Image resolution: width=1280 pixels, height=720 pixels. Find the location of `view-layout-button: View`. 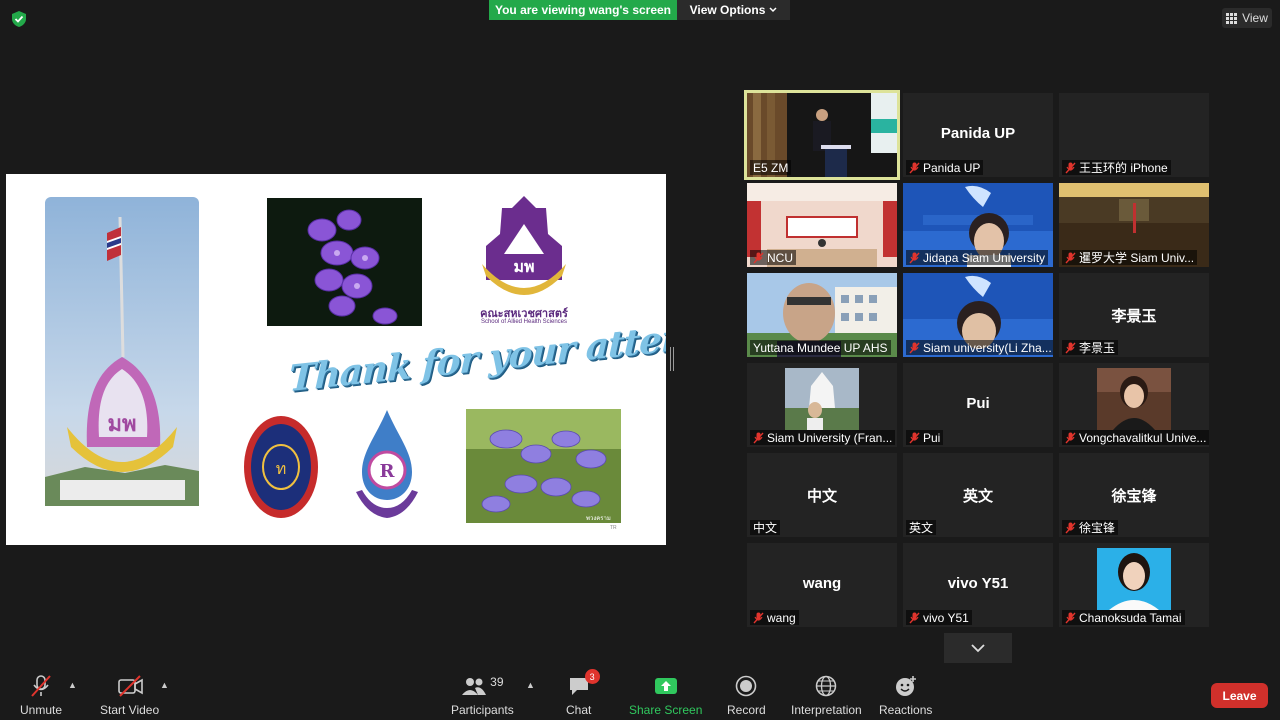

view-layout-button: View is located at coordinates (1247, 18).